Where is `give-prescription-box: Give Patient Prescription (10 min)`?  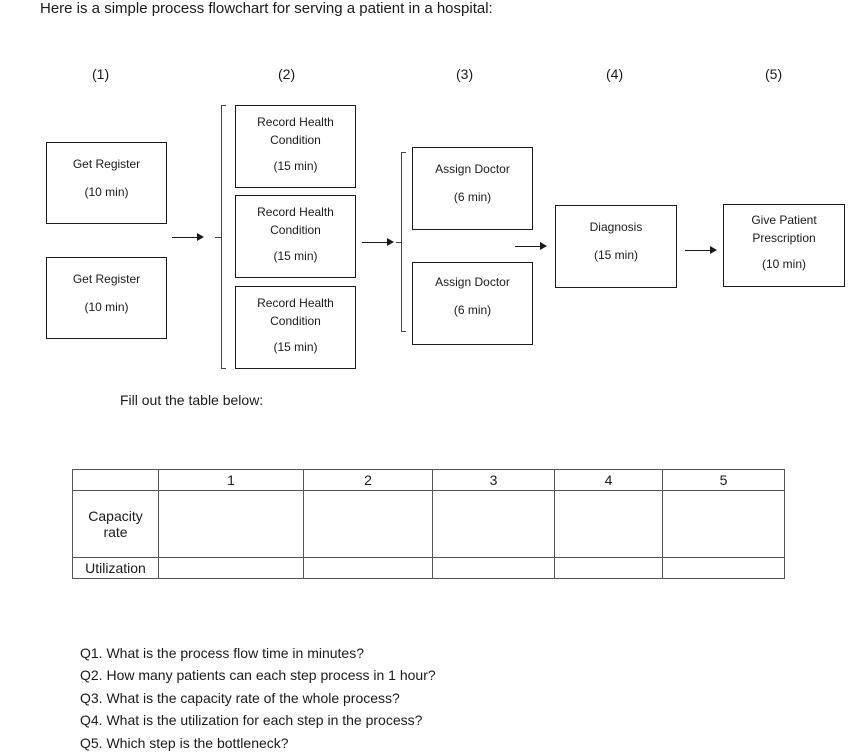 give-prescription-box: Give Patient Prescription (10 min) is located at coordinates (784, 245).